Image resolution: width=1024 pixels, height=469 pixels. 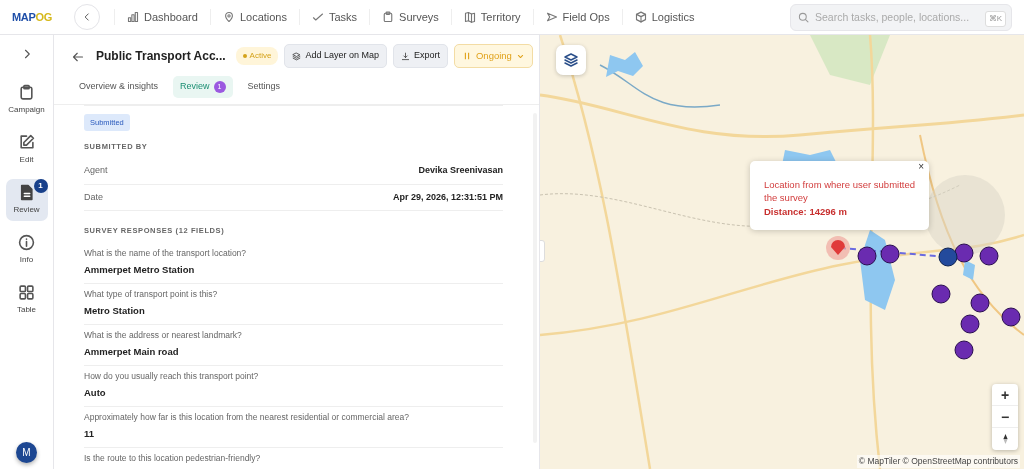 I want to click on zoom-in-button: +, so click(x=1005, y=395).